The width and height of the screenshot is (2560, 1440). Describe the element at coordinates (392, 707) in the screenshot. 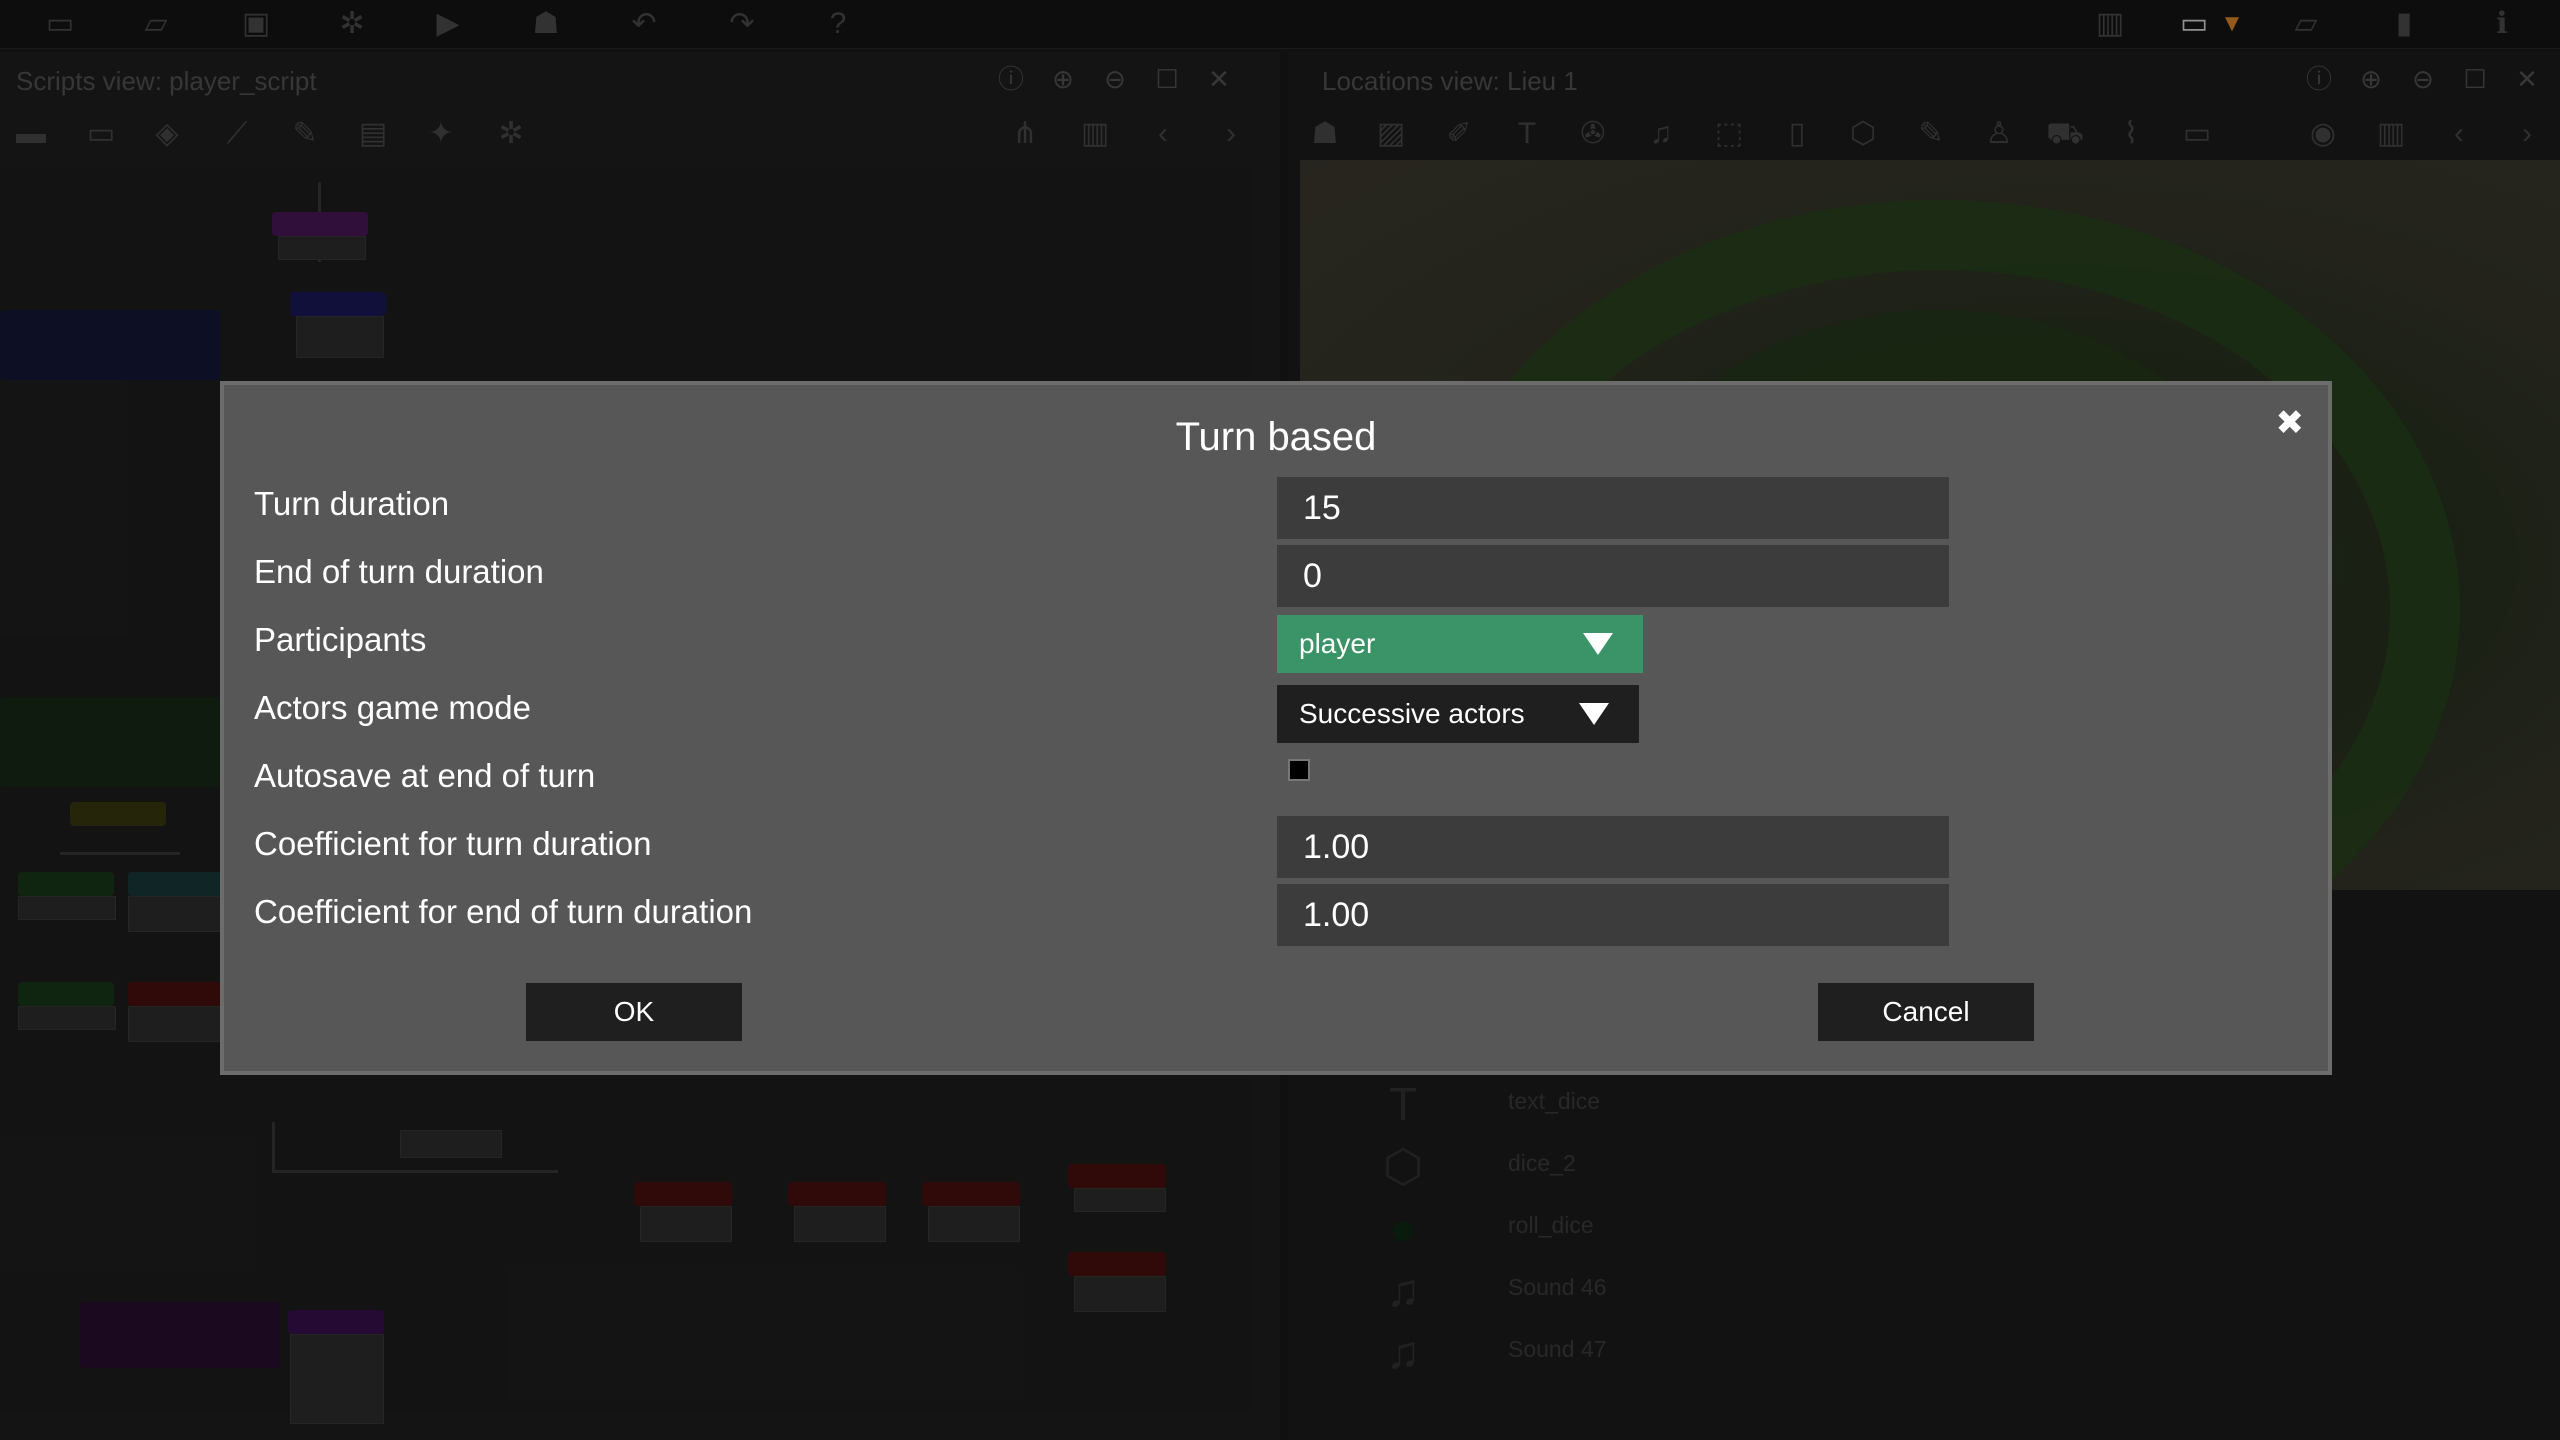

I see `actors-game-mode-label: Actors game mode` at that location.